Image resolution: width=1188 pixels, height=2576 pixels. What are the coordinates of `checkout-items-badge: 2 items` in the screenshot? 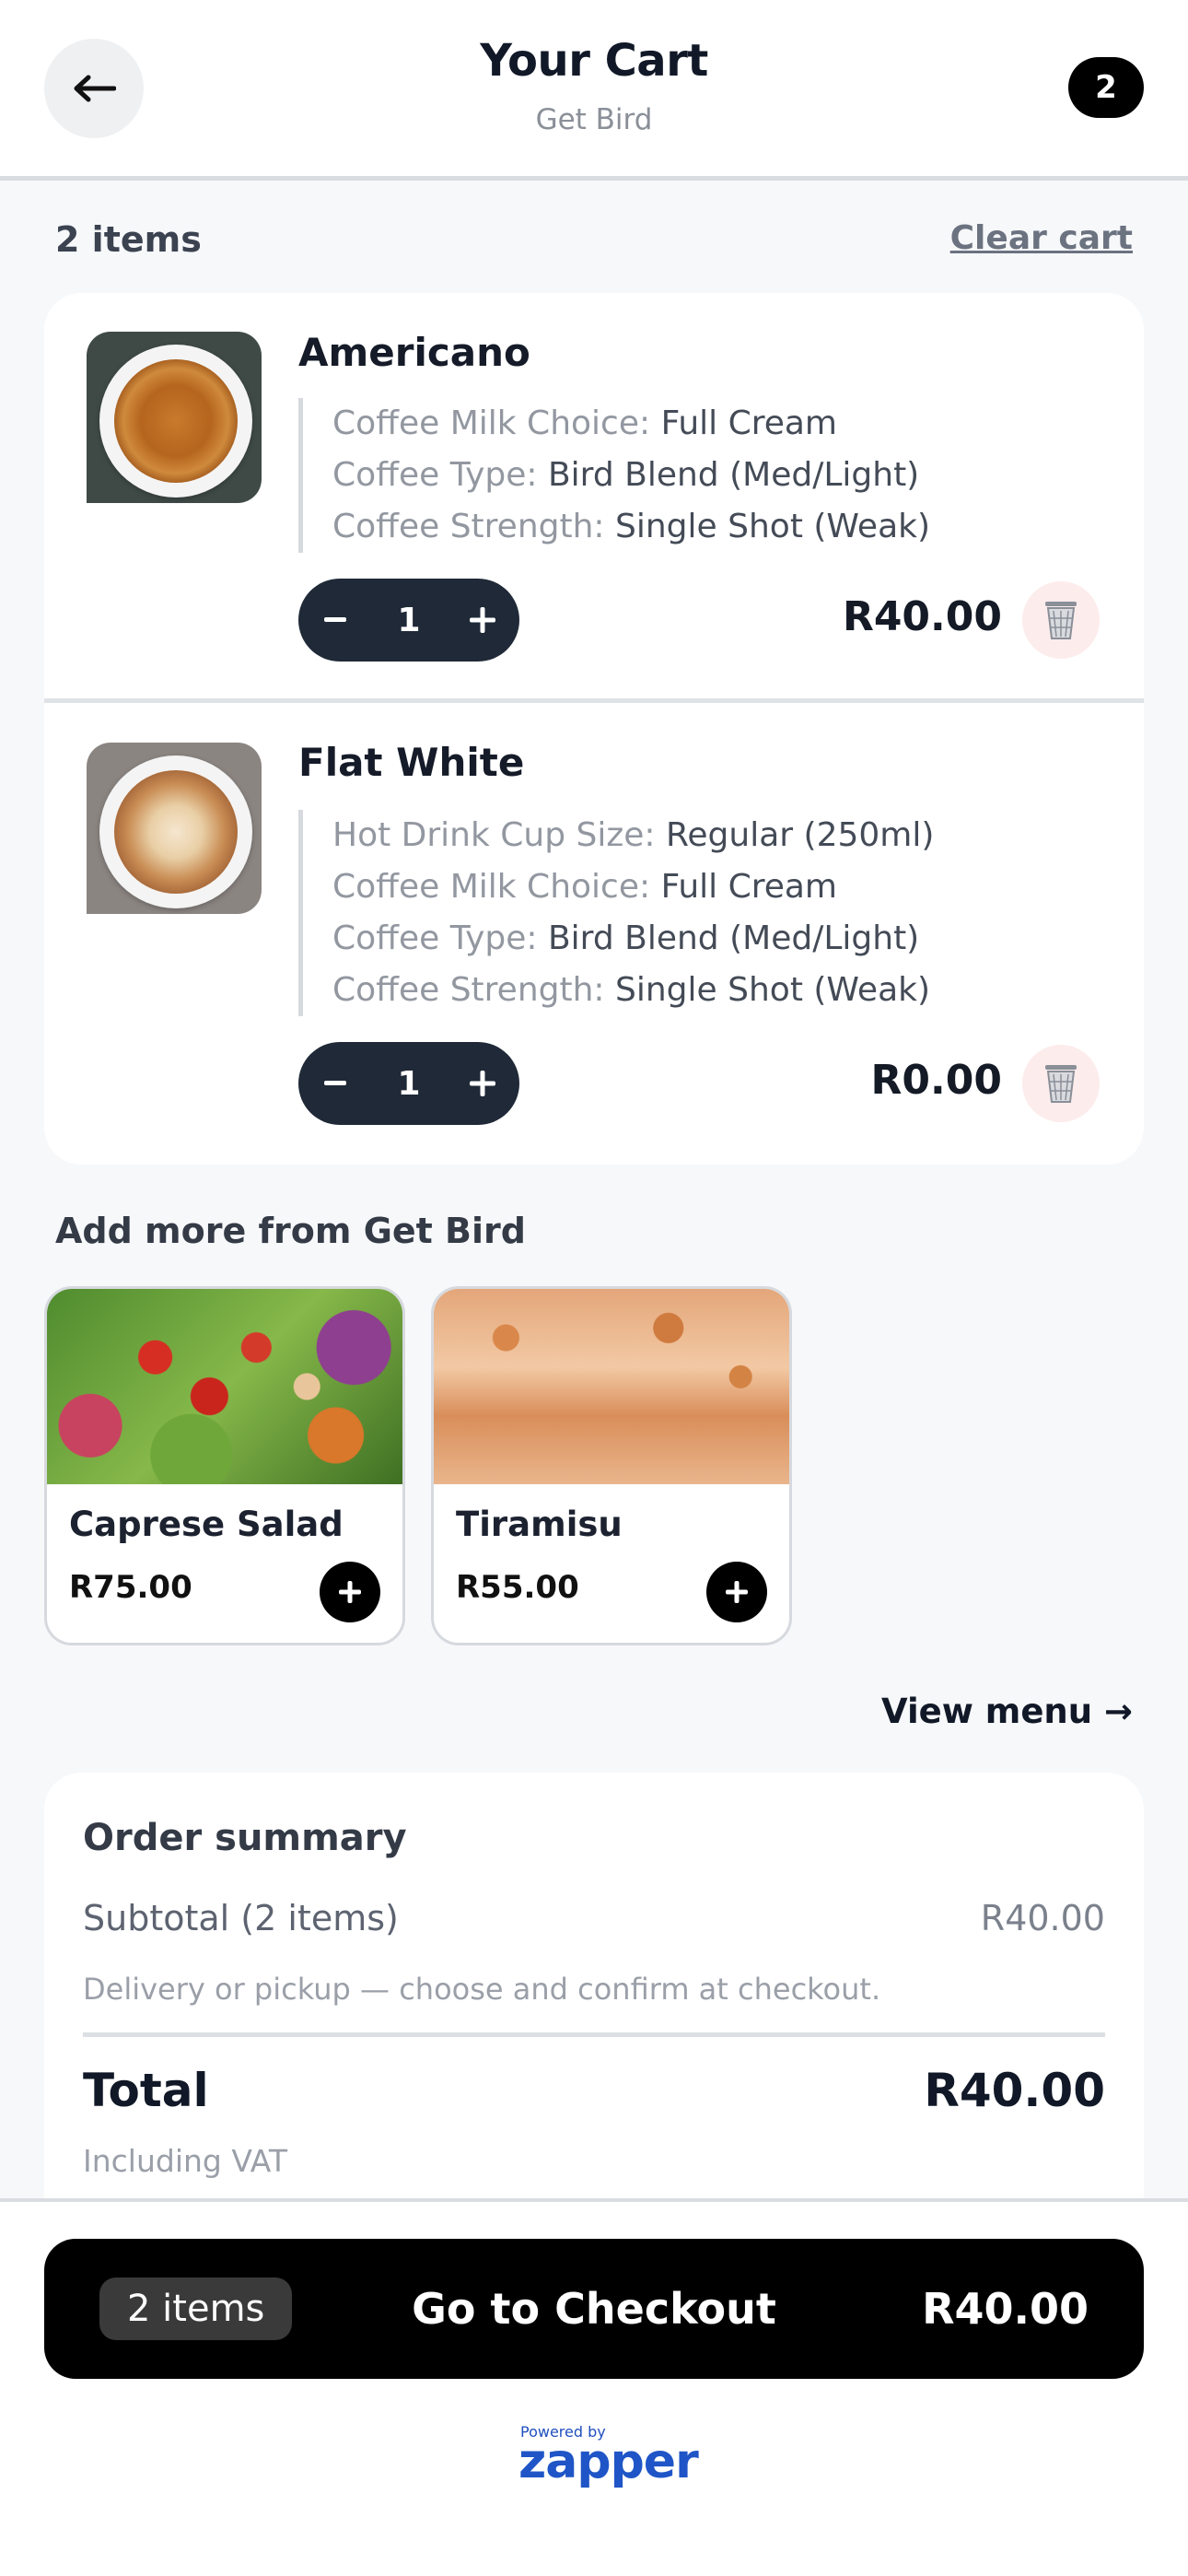 It's located at (196, 2308).